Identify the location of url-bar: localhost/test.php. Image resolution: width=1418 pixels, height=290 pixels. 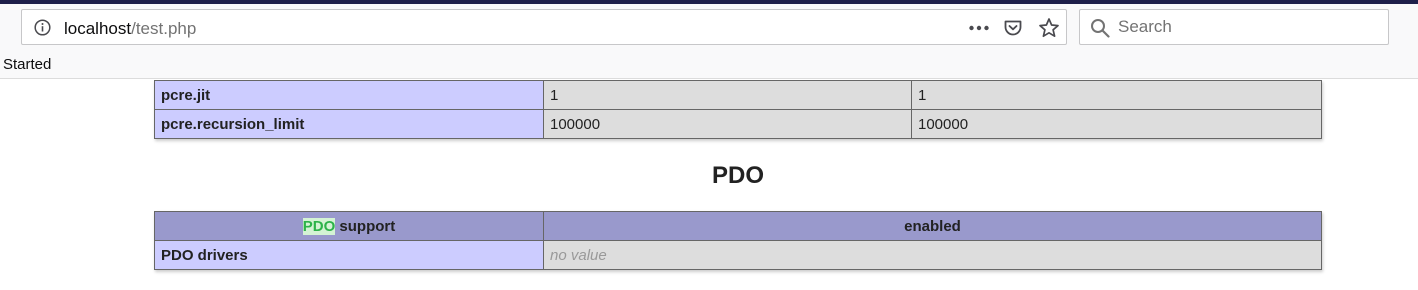
(544, 27).